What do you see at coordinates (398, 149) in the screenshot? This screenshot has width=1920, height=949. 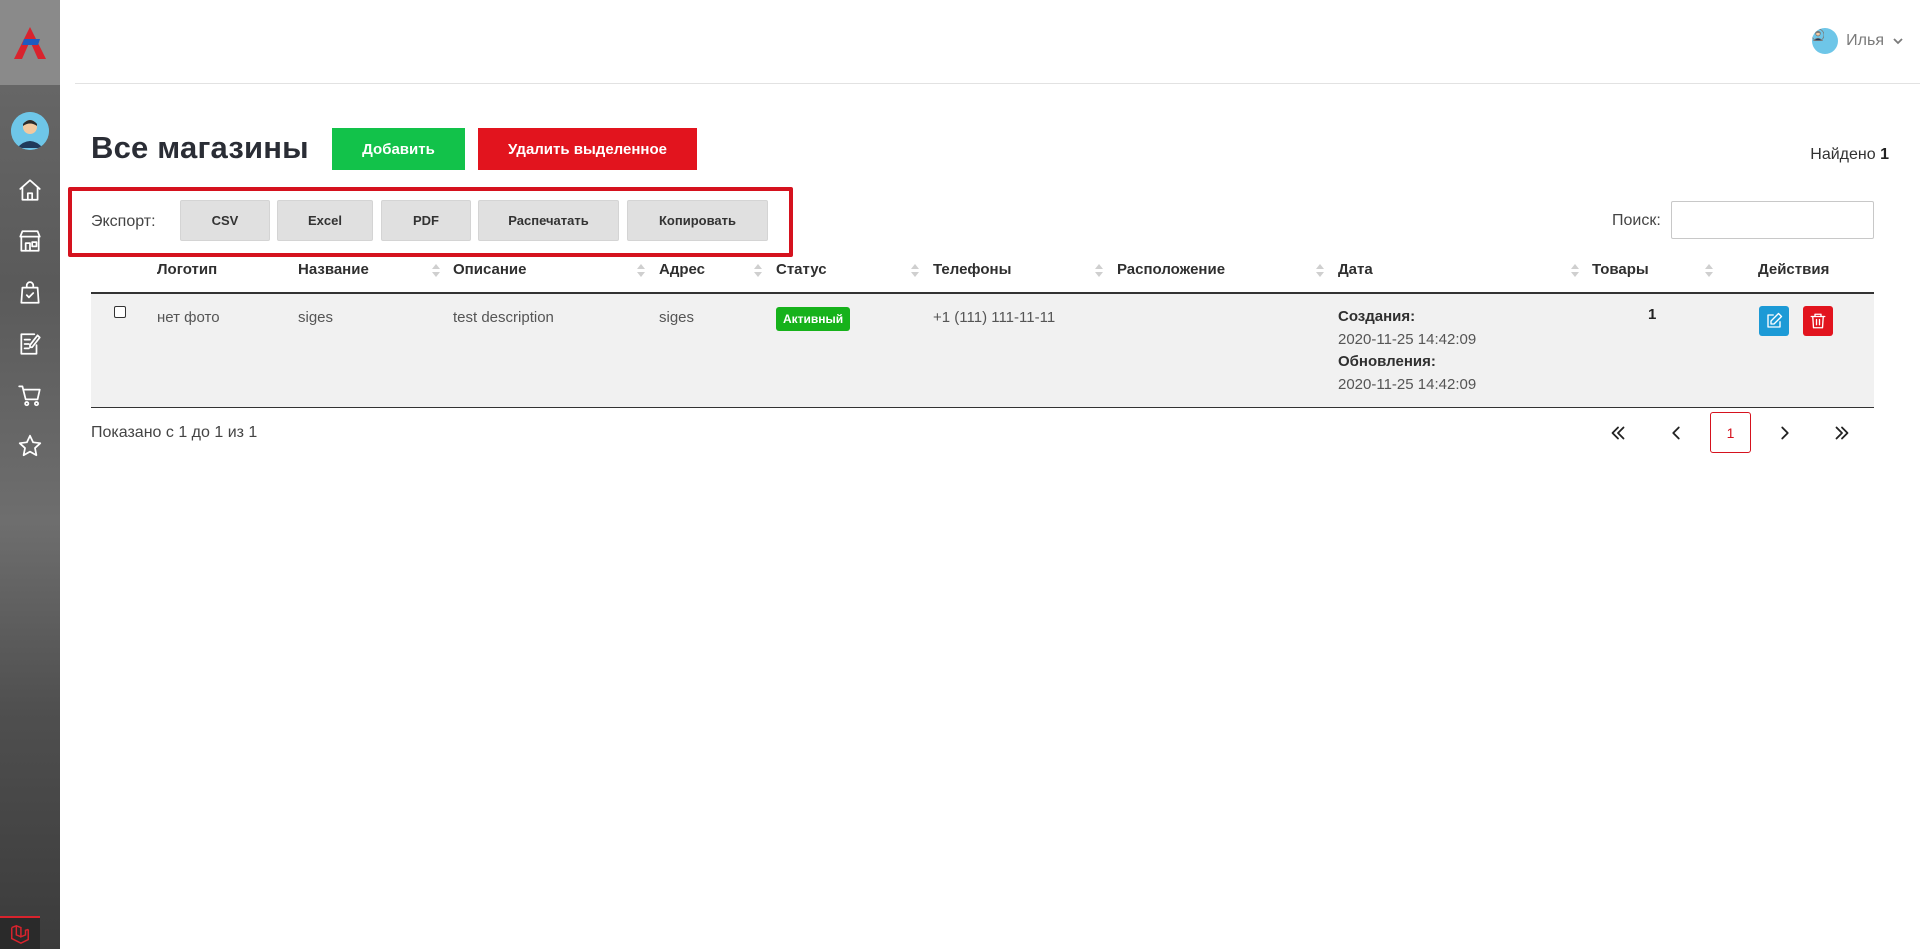 I see `add-button: Добавить` at bounding box center [398, 149].